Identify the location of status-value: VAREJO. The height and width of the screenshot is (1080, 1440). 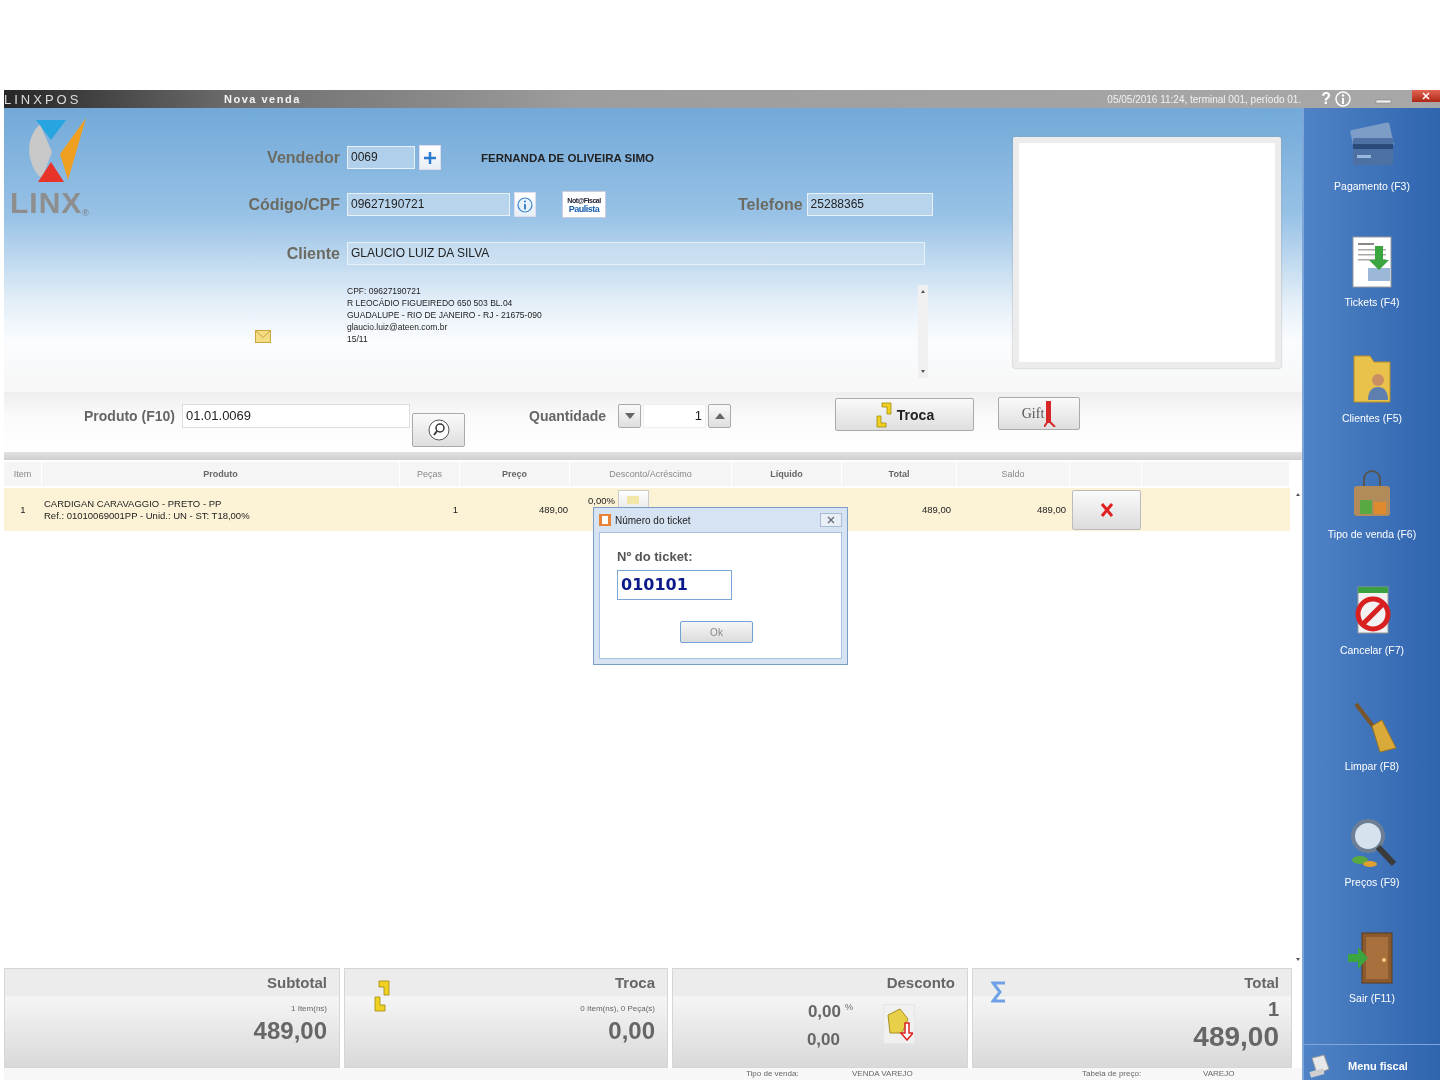
(1219, 1073).